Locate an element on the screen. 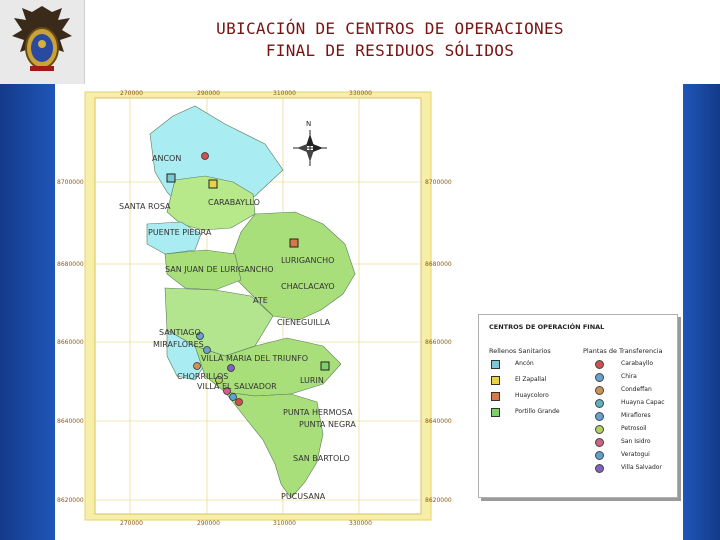 Image resolution: width=720 pixels, height=540 pixels. coat-of-arms-logo is located at coordinates (42, 42).